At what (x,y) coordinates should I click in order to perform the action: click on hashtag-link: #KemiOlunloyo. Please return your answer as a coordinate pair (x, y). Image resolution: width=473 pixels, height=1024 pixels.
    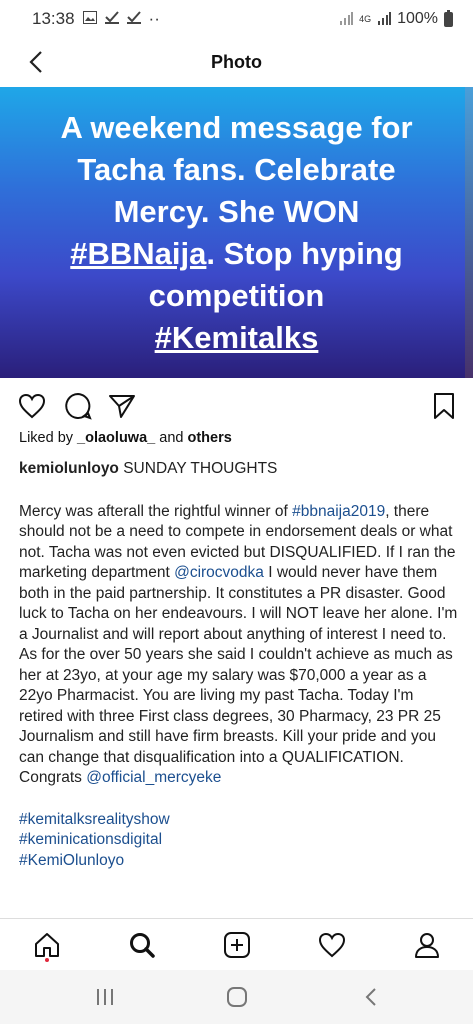
    Looking at the image, I should click on (239, 861).